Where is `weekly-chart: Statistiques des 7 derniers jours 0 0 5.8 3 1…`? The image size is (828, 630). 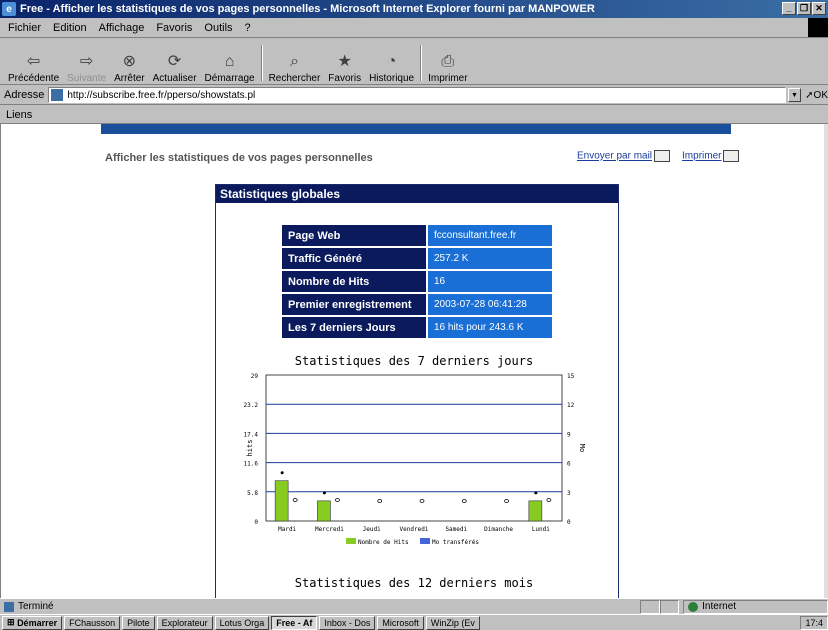
weekly-chart: Statistiques des 7 derniers jours 0 0 5.8 3 1… is located at coordinates (415, 450).